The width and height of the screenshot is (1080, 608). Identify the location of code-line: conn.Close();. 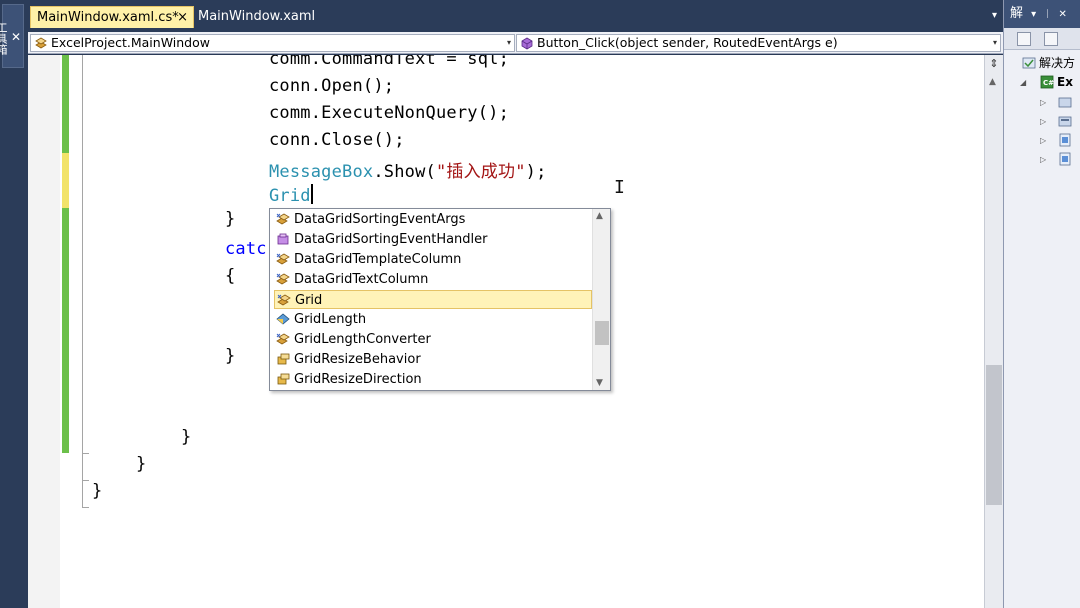
(337, 140).